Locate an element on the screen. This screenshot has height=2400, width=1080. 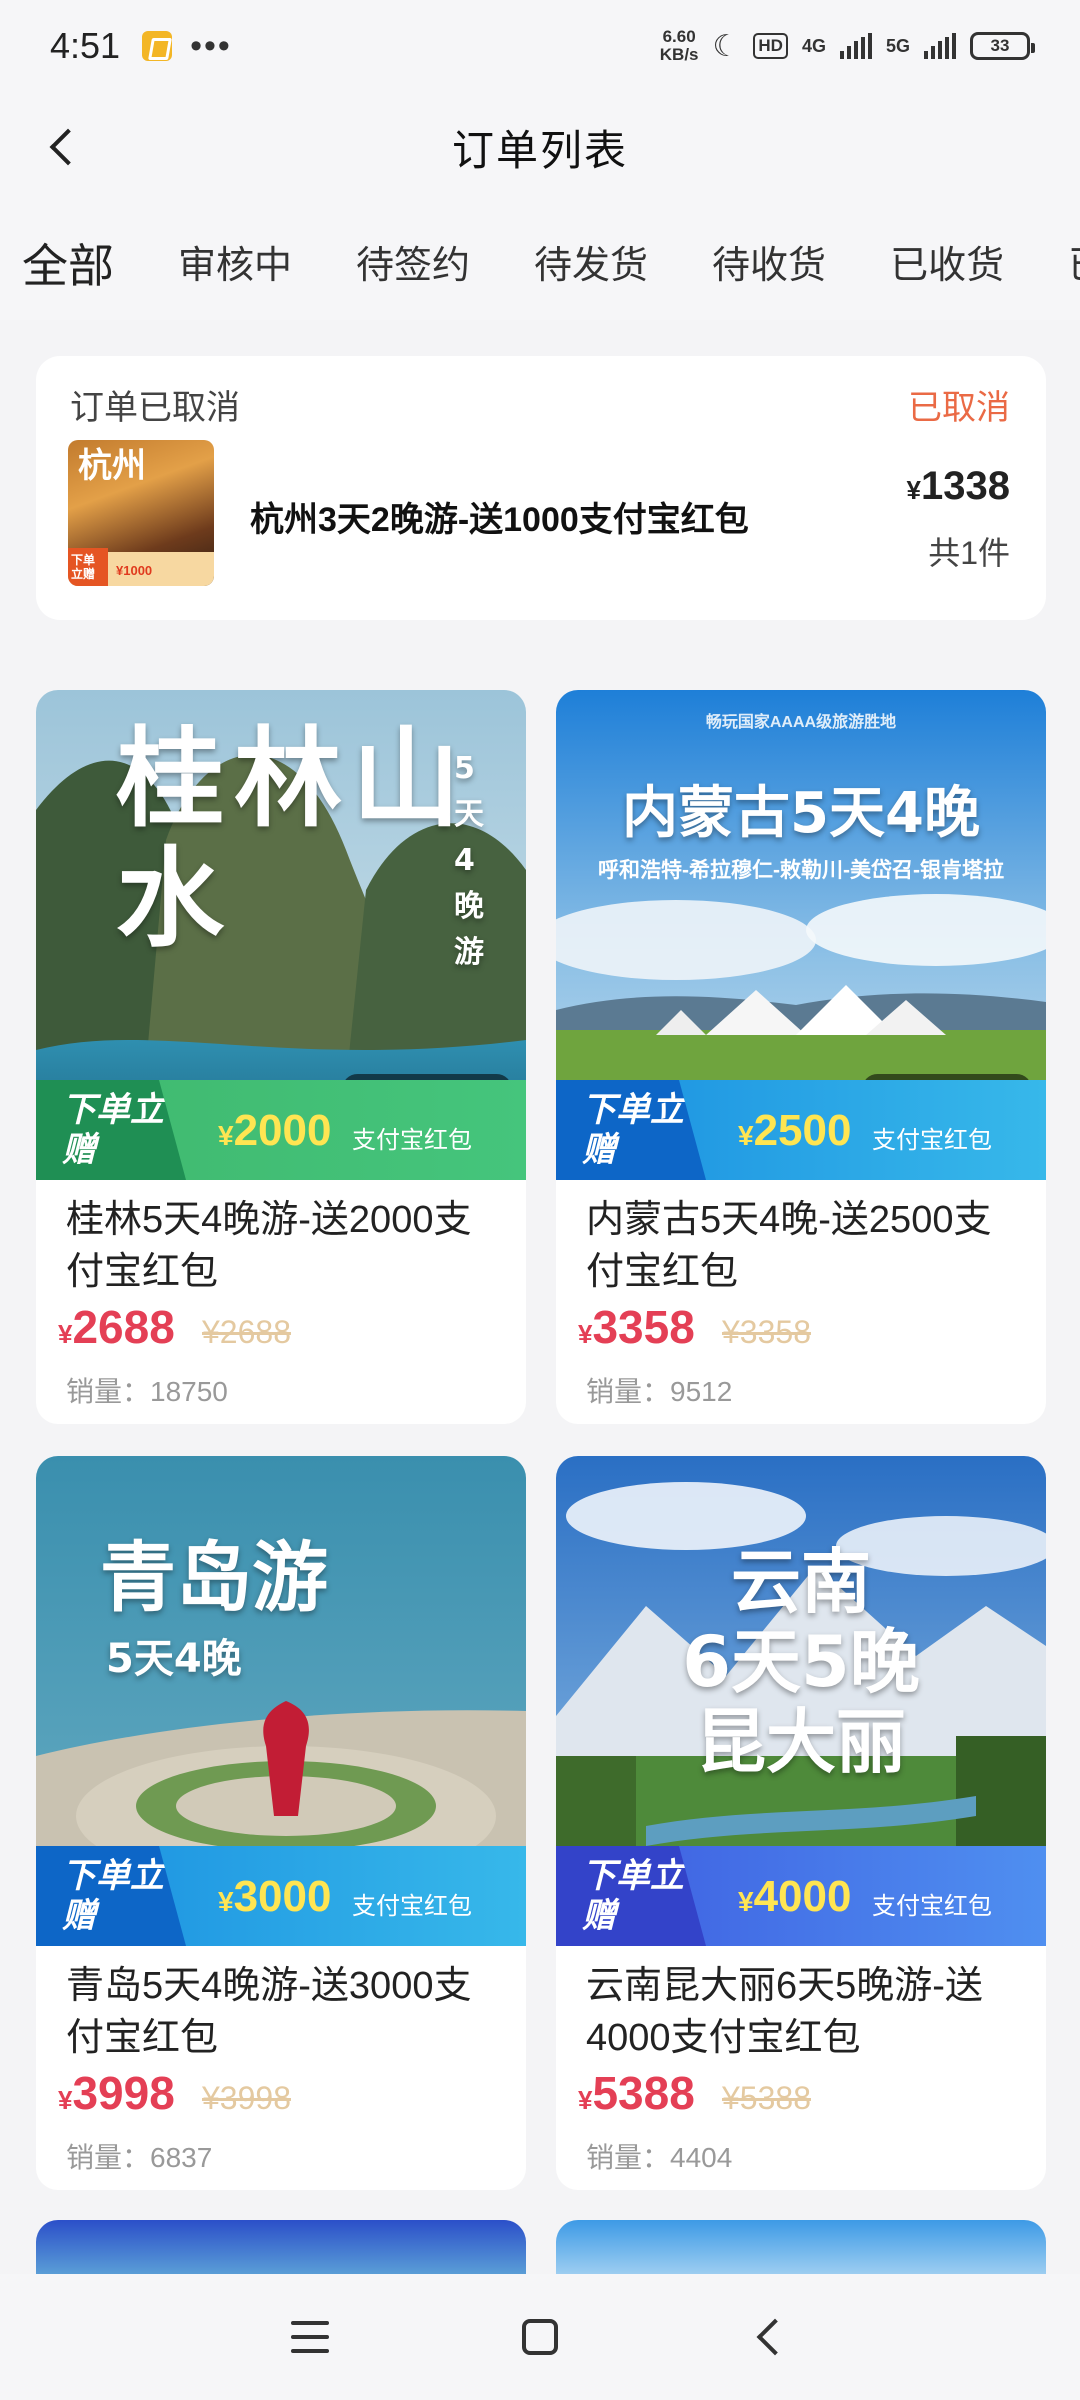
promo-banner: 下单立赠 ¥2000 支付宝红包 is located at coordinates (281, 1130).